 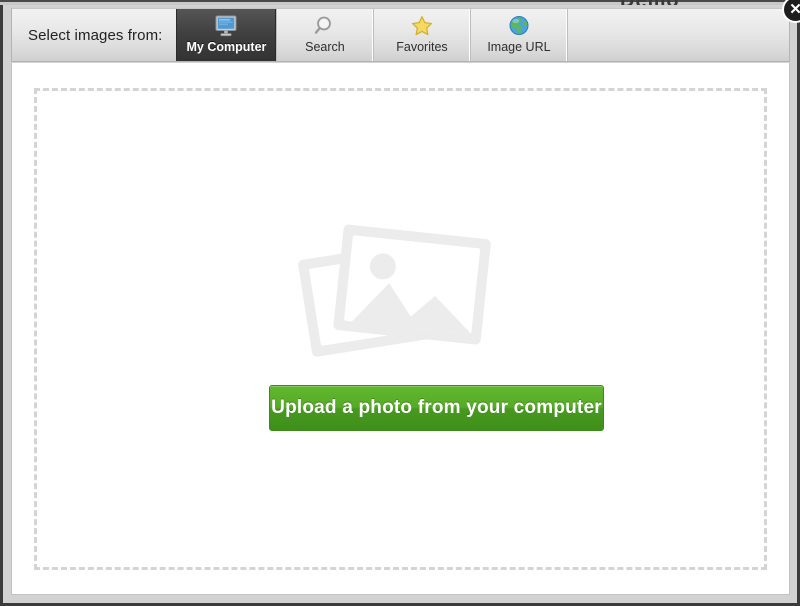 I want to click on tab-my-computer: My Computer, so click(x=226, y=35).